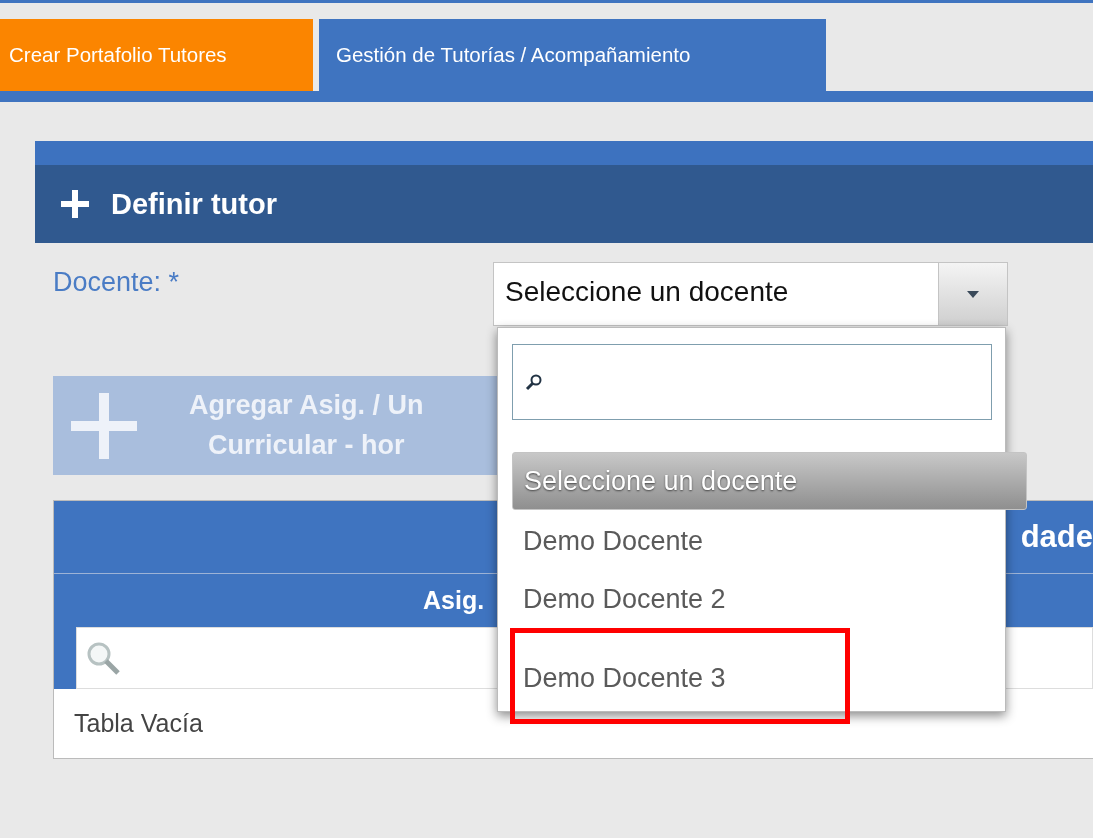 The image size is (1093, 838). What do you see at coordinates (1056, 537) in the screenshot?
I see `table-title: dade` at bounding box center [1056, 537].